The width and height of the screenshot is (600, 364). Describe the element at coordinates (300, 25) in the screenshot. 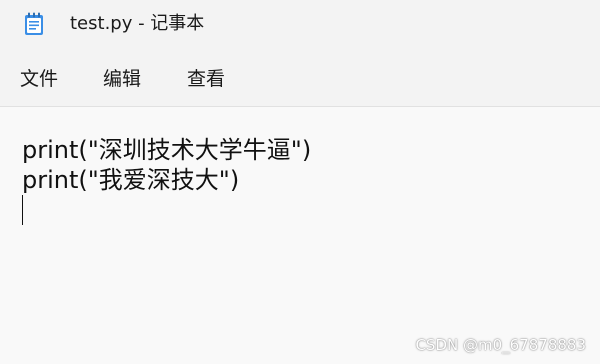

I see `title-bar: test.py - 记事本` at that location.